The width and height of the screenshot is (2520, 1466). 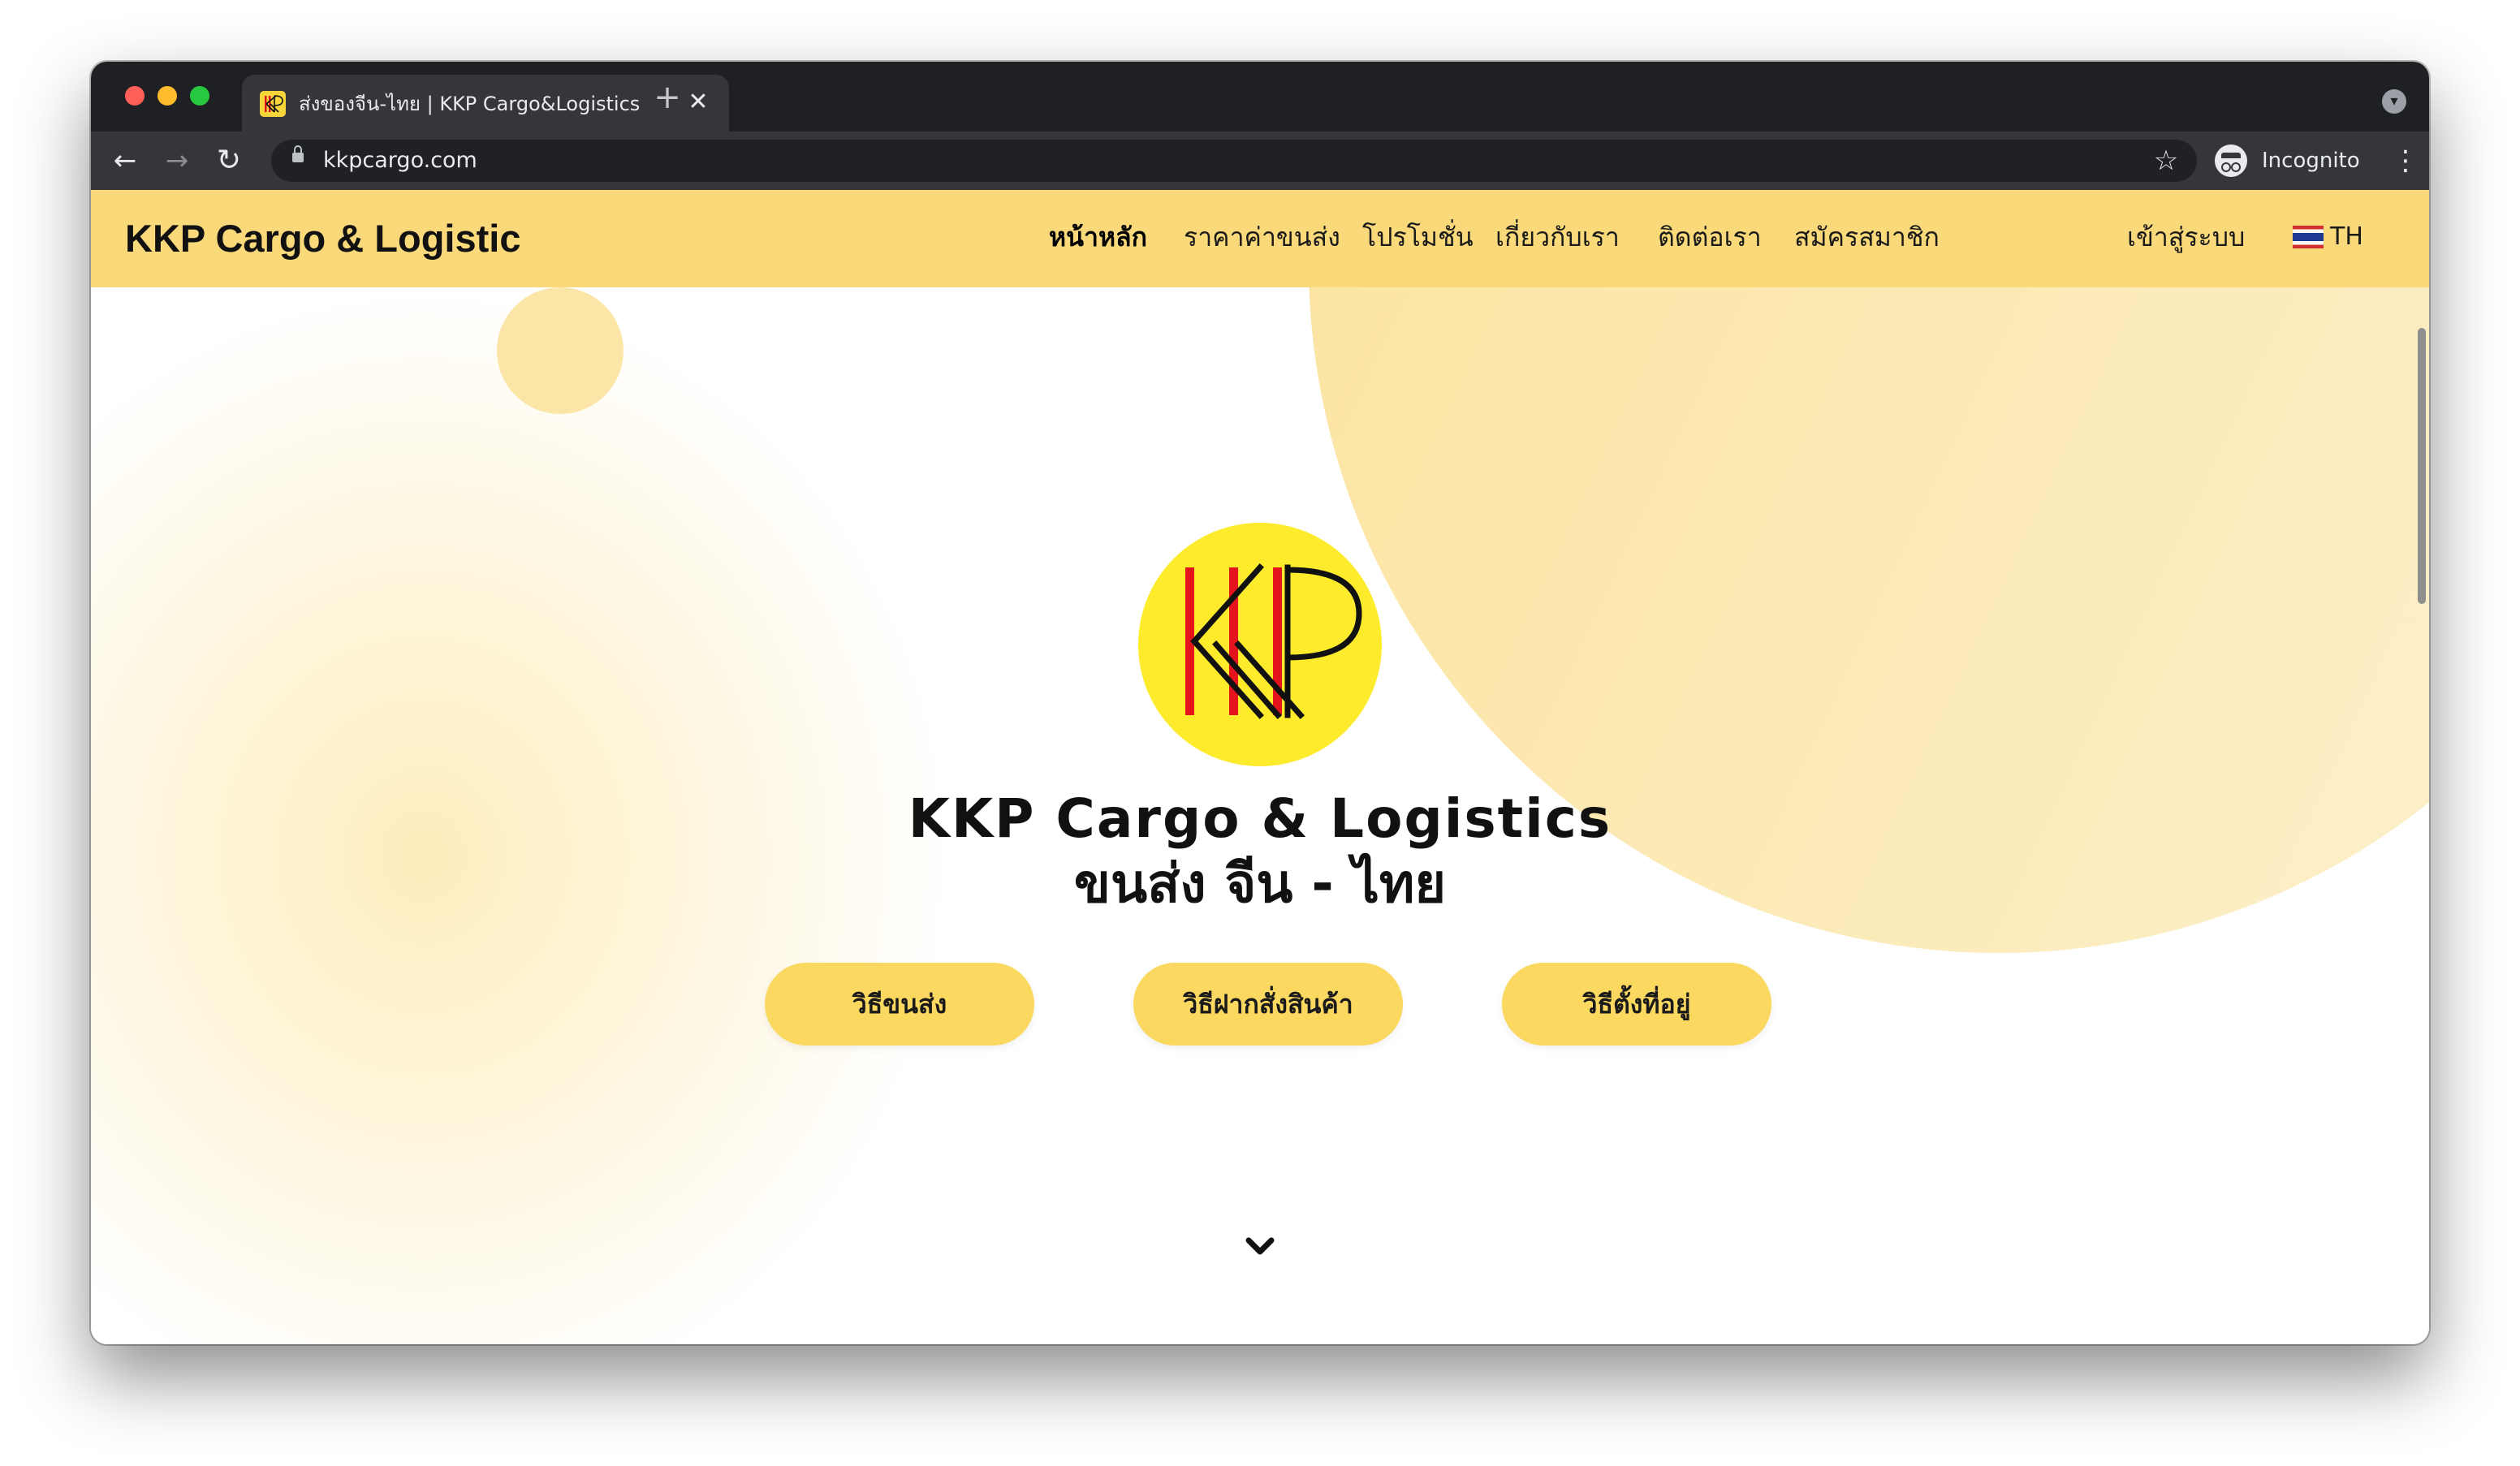 What do you see at coordinates (2422, 466) in the screenshot?
I see `page-scrollbar` at bounding box center [2422, 466].